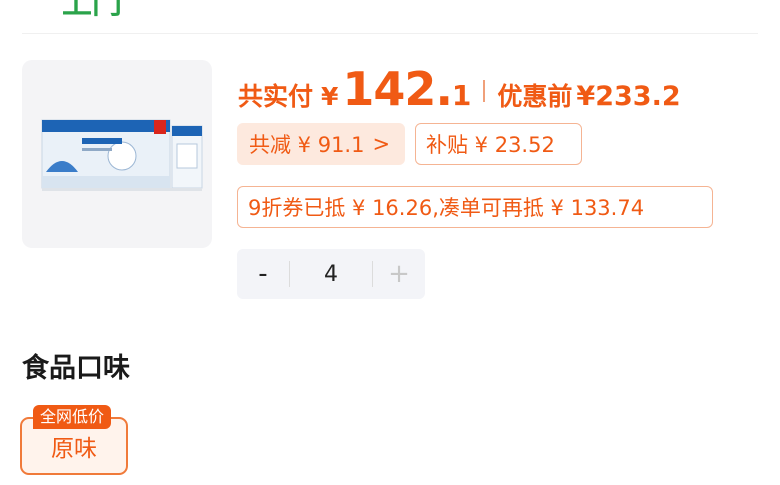  Describe the element at coordinates (535, 96) in the screenshot. I see `original-label: 优惠前` at that location.